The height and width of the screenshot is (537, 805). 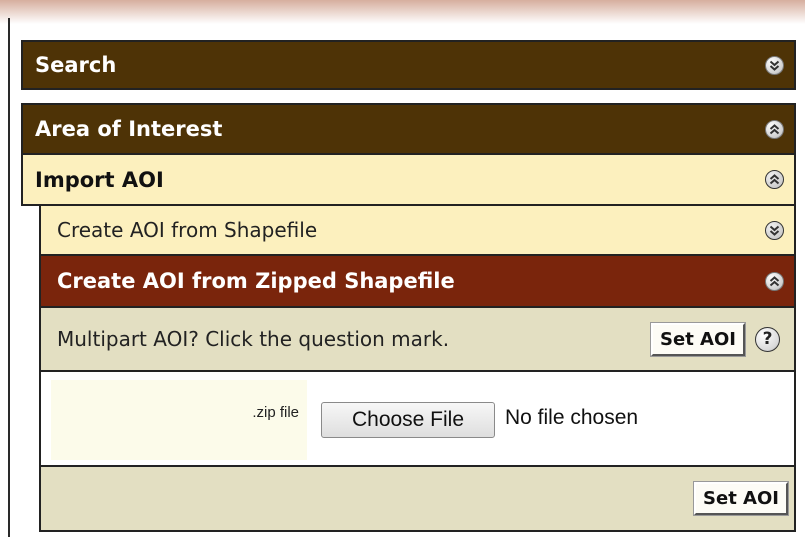 I want to click on help-icon: ?, so click(x=767, y=339).